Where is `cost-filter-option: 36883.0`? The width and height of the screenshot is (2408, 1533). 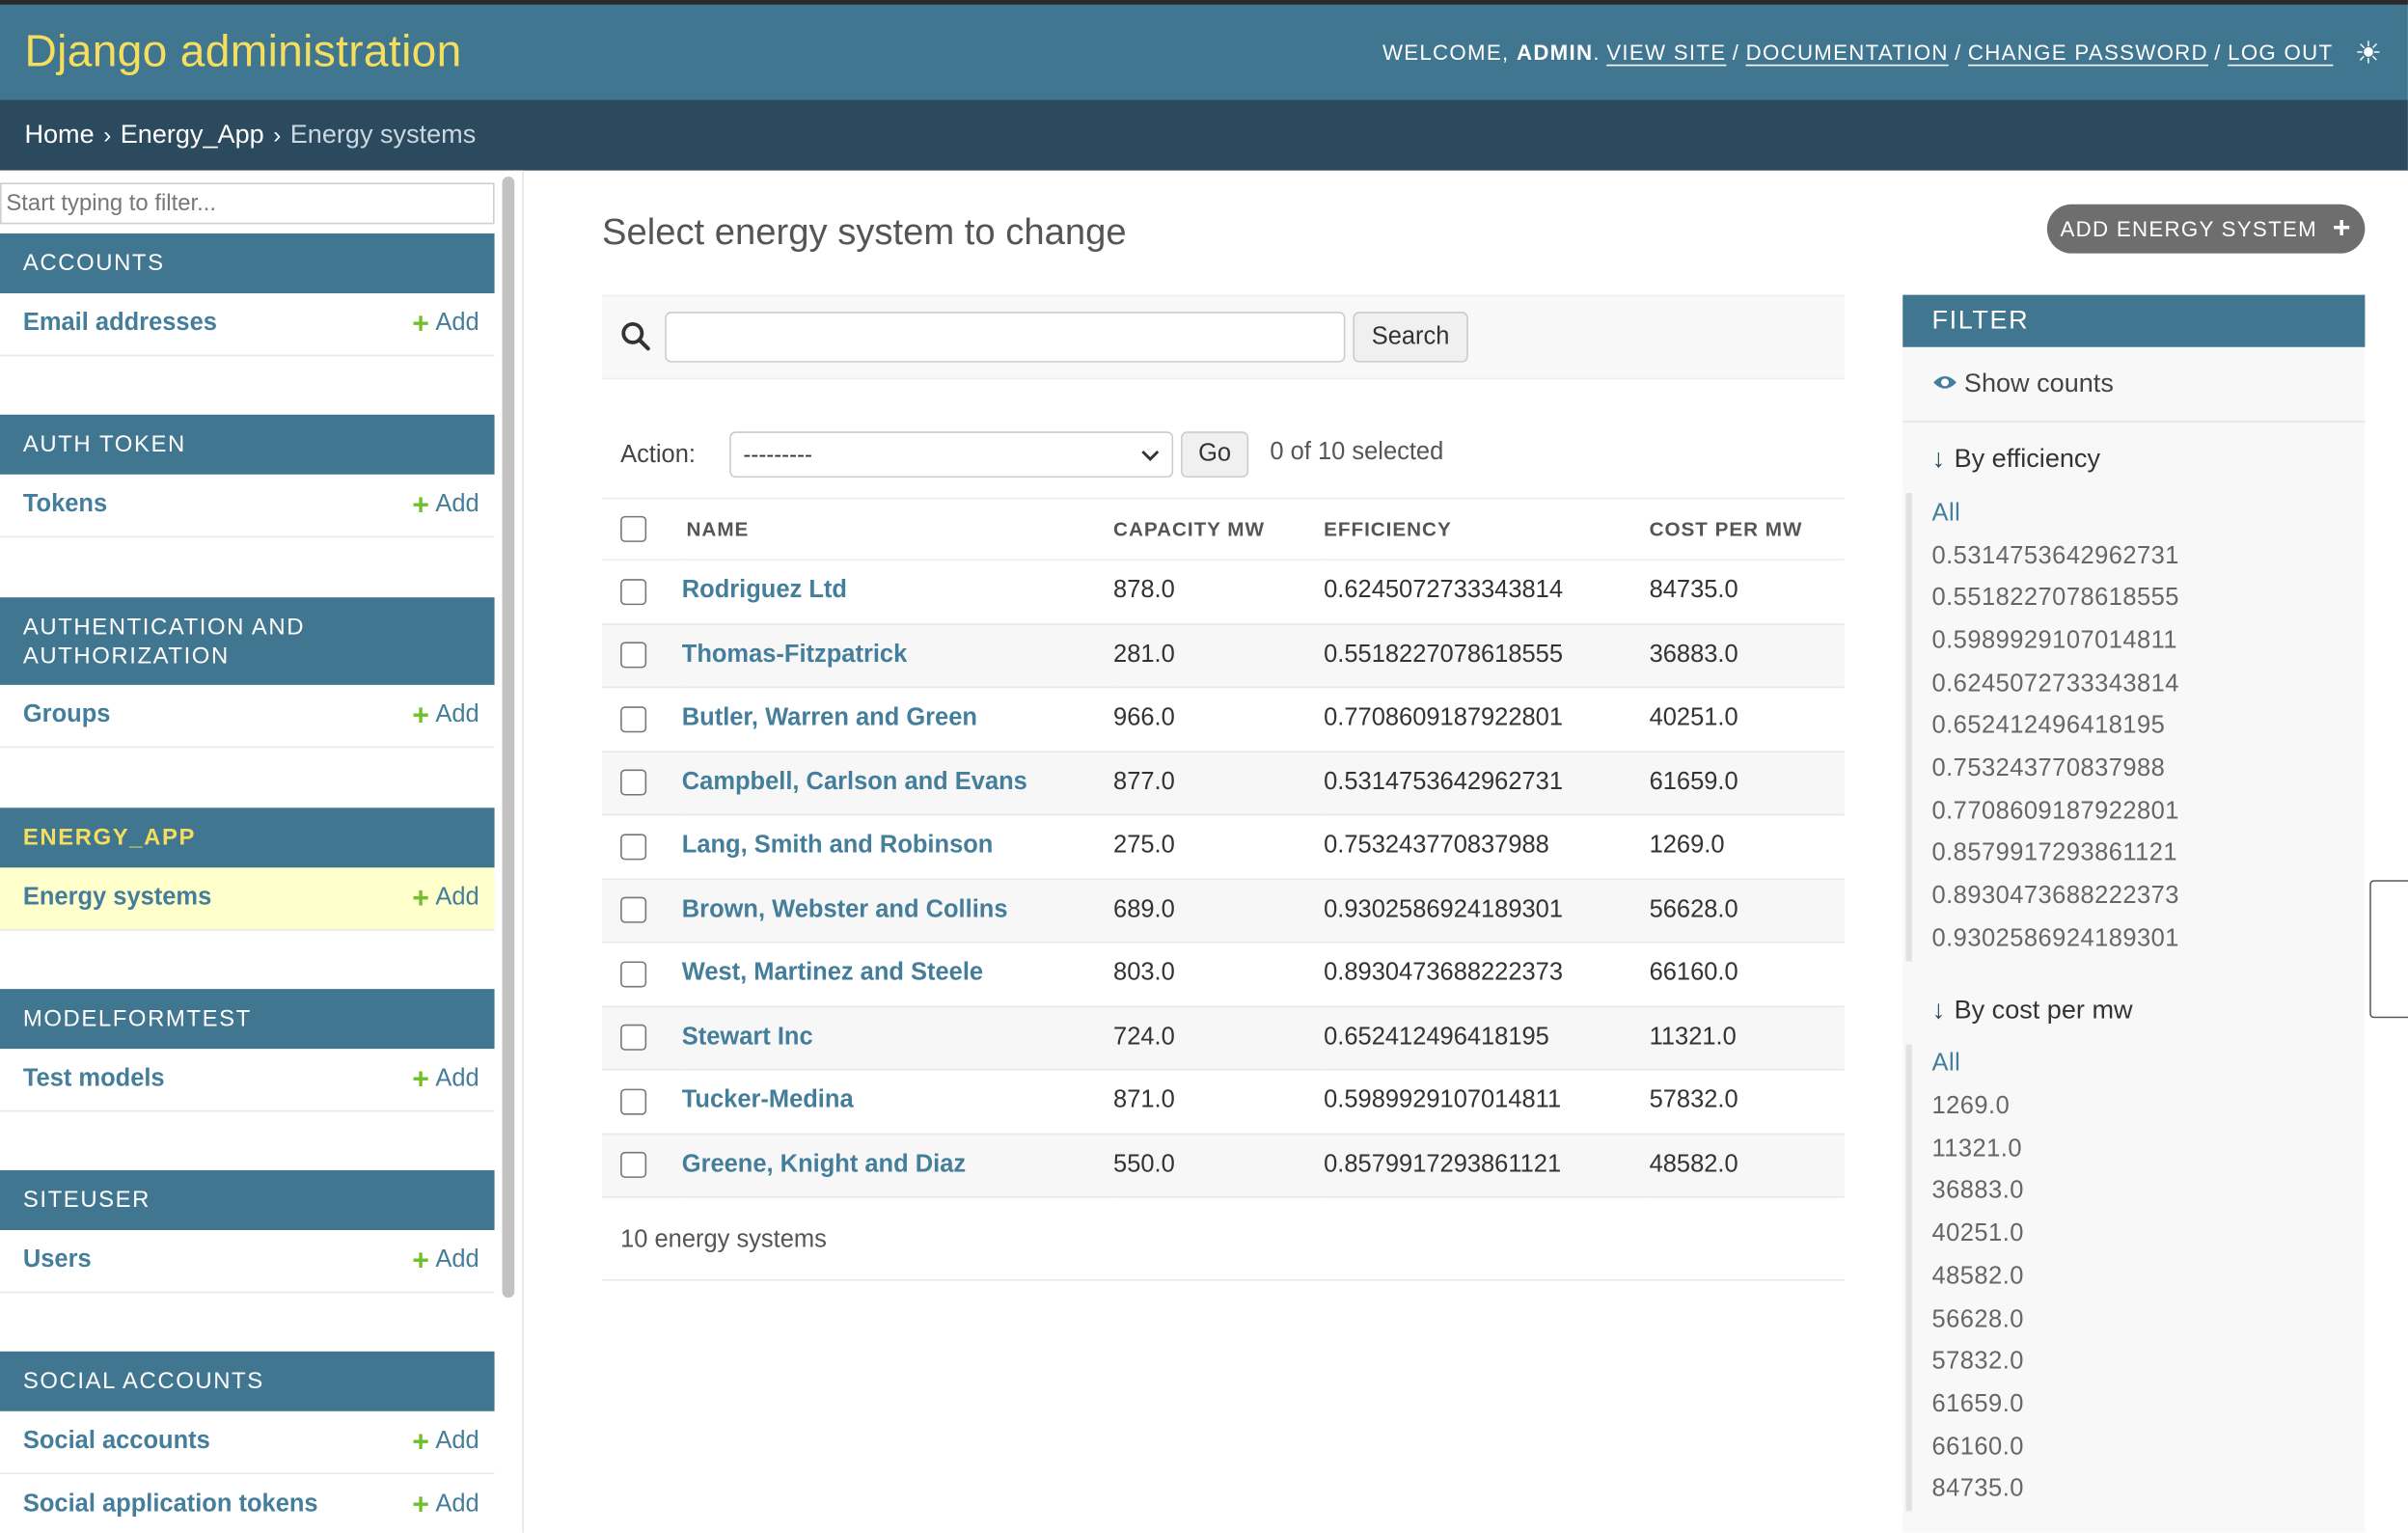
cost-filter-option: 36883.0 is located at coordinates (2139, 1192).